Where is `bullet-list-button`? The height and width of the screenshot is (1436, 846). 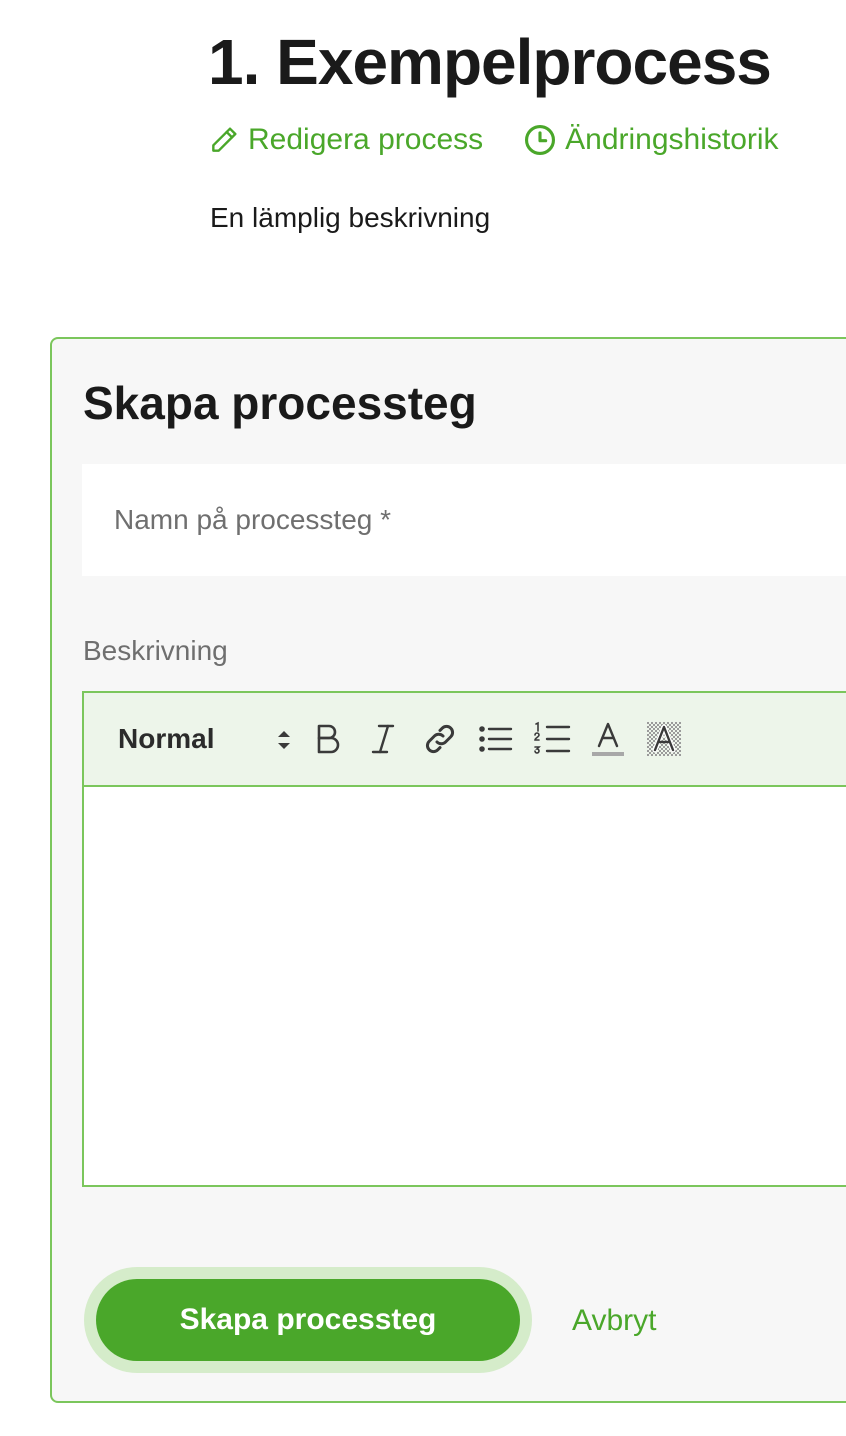 bullet-list-button is located at coordinates (496, 739).